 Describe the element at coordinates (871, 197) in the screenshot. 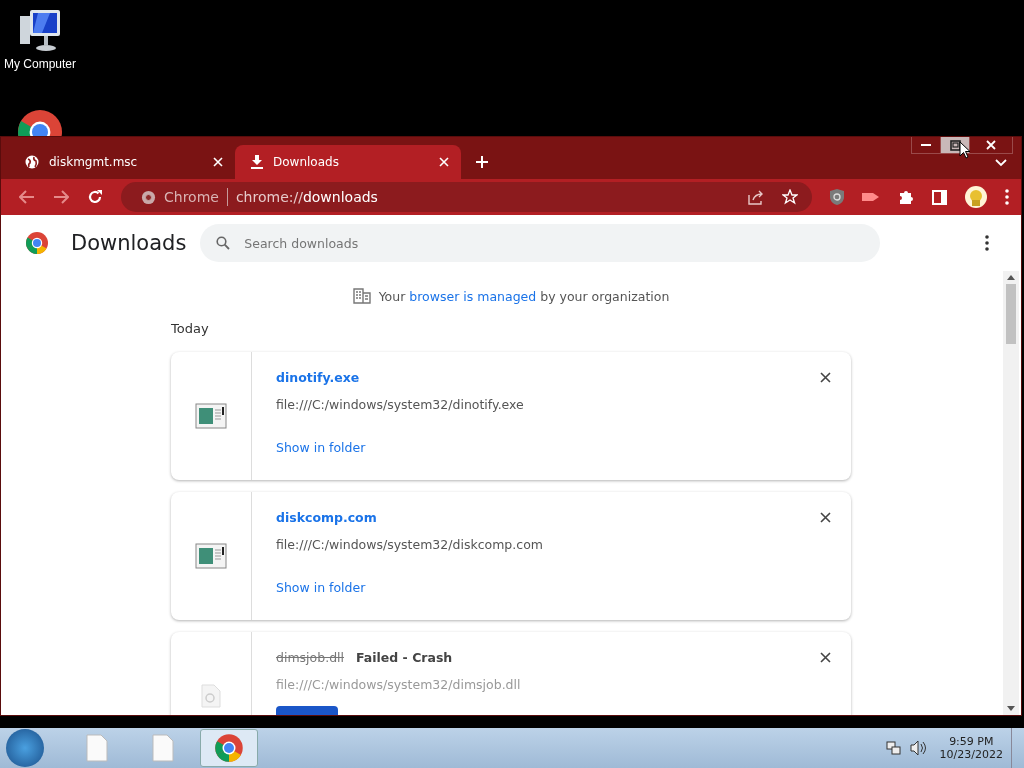

I see `arrow-tag-icon` at that location.